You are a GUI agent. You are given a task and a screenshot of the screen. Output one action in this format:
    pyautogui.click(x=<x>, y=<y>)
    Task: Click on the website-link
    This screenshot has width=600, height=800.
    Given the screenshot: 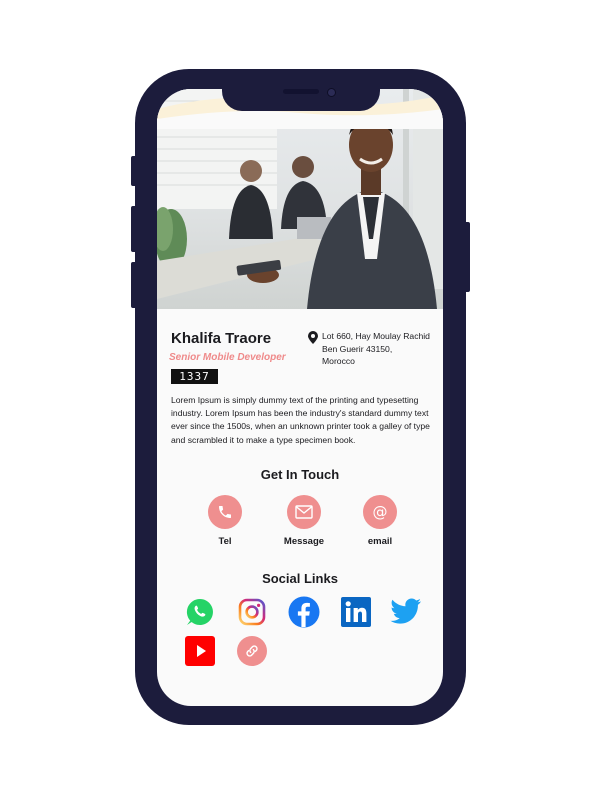 What is the action you would take?
    pyautogui.click(x=252, y=651)
    